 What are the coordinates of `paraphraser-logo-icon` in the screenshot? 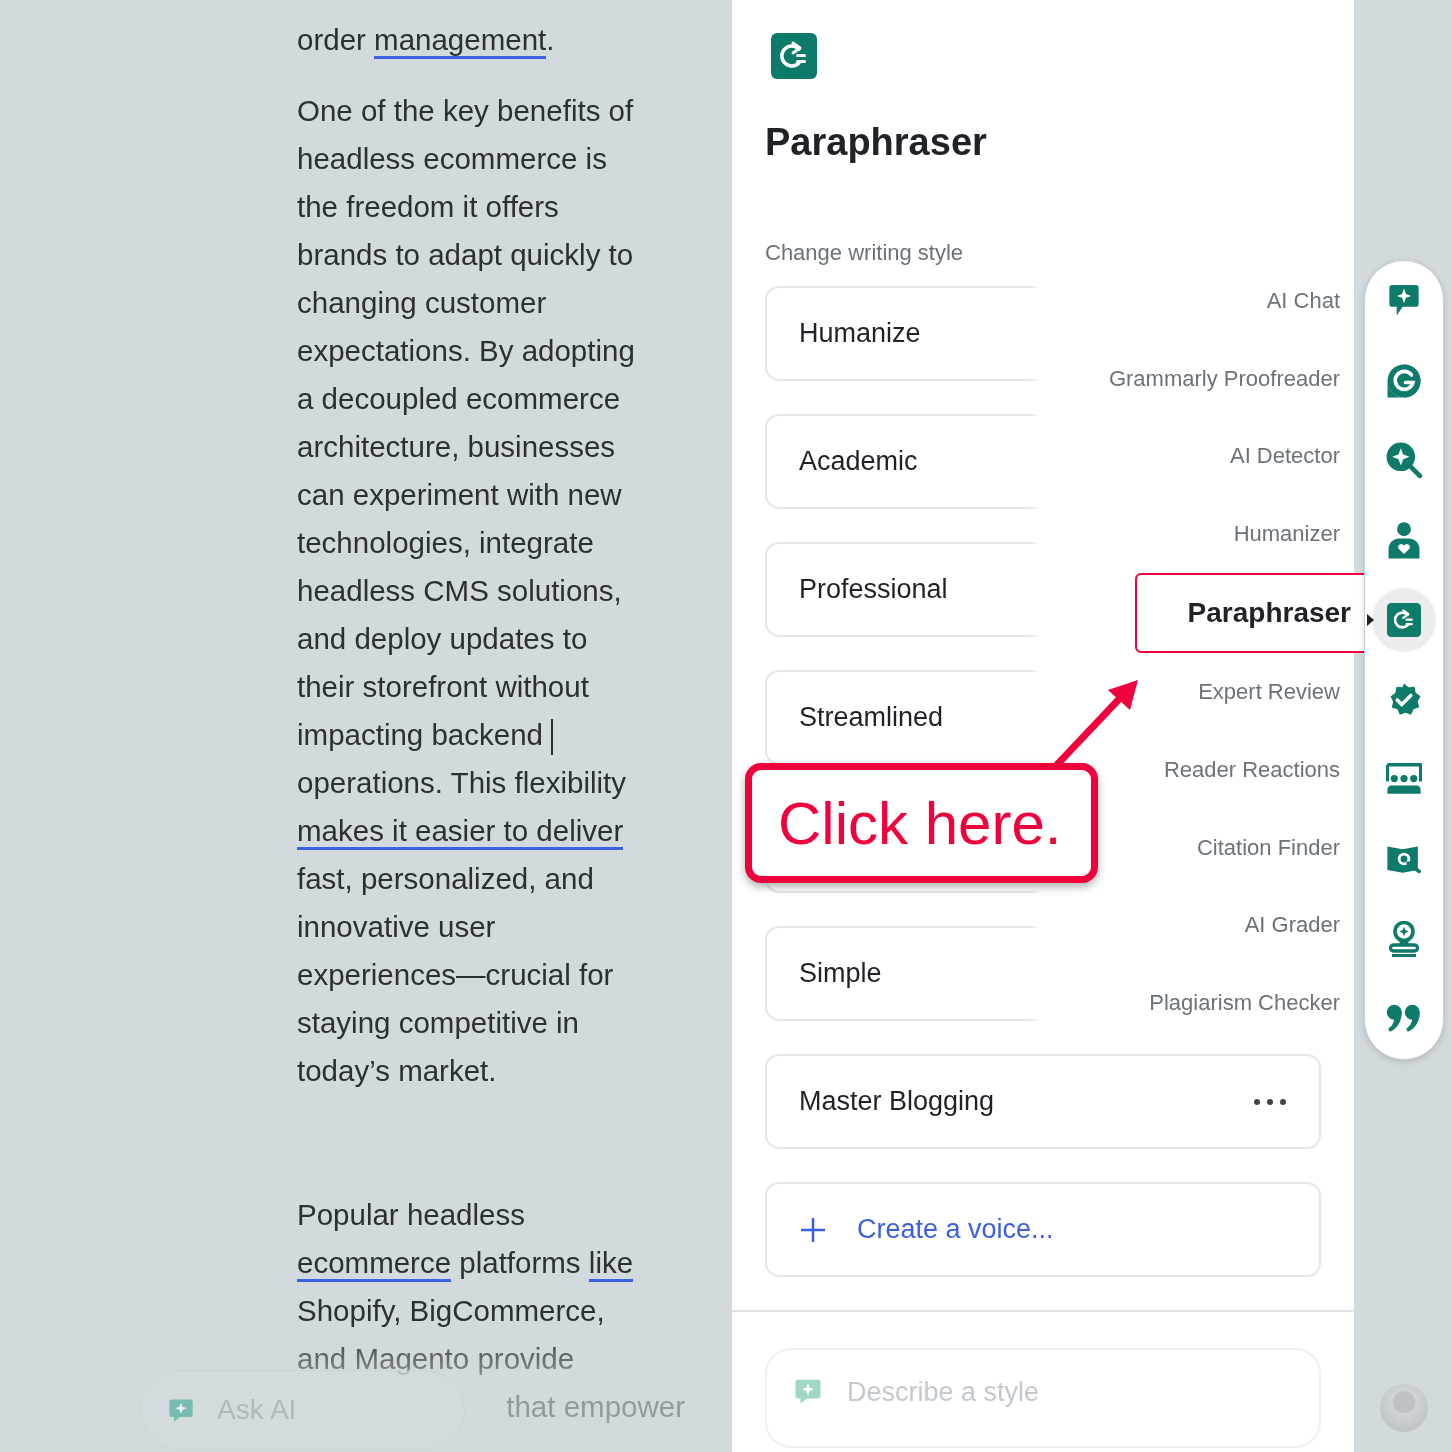 It's located at (794, 56).